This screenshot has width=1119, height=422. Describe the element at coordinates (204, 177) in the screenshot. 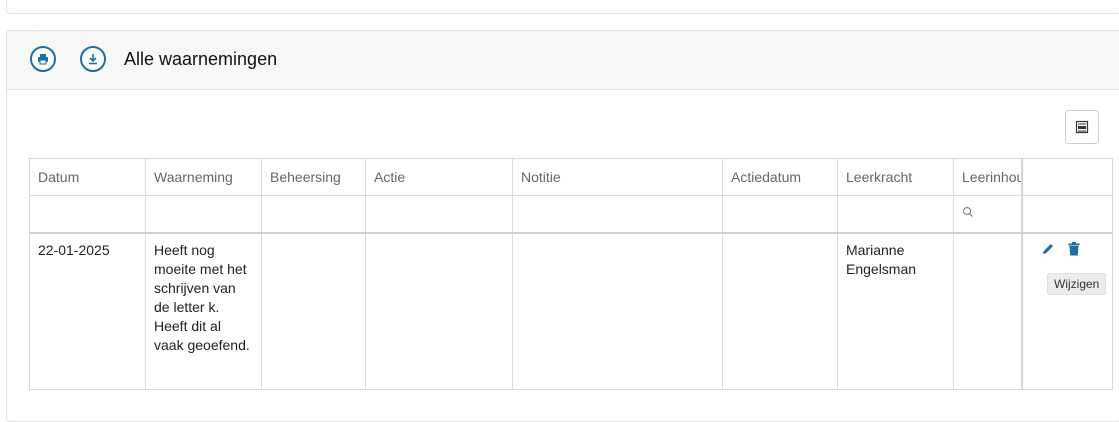

I see `column-header: Waarneming` at that location.